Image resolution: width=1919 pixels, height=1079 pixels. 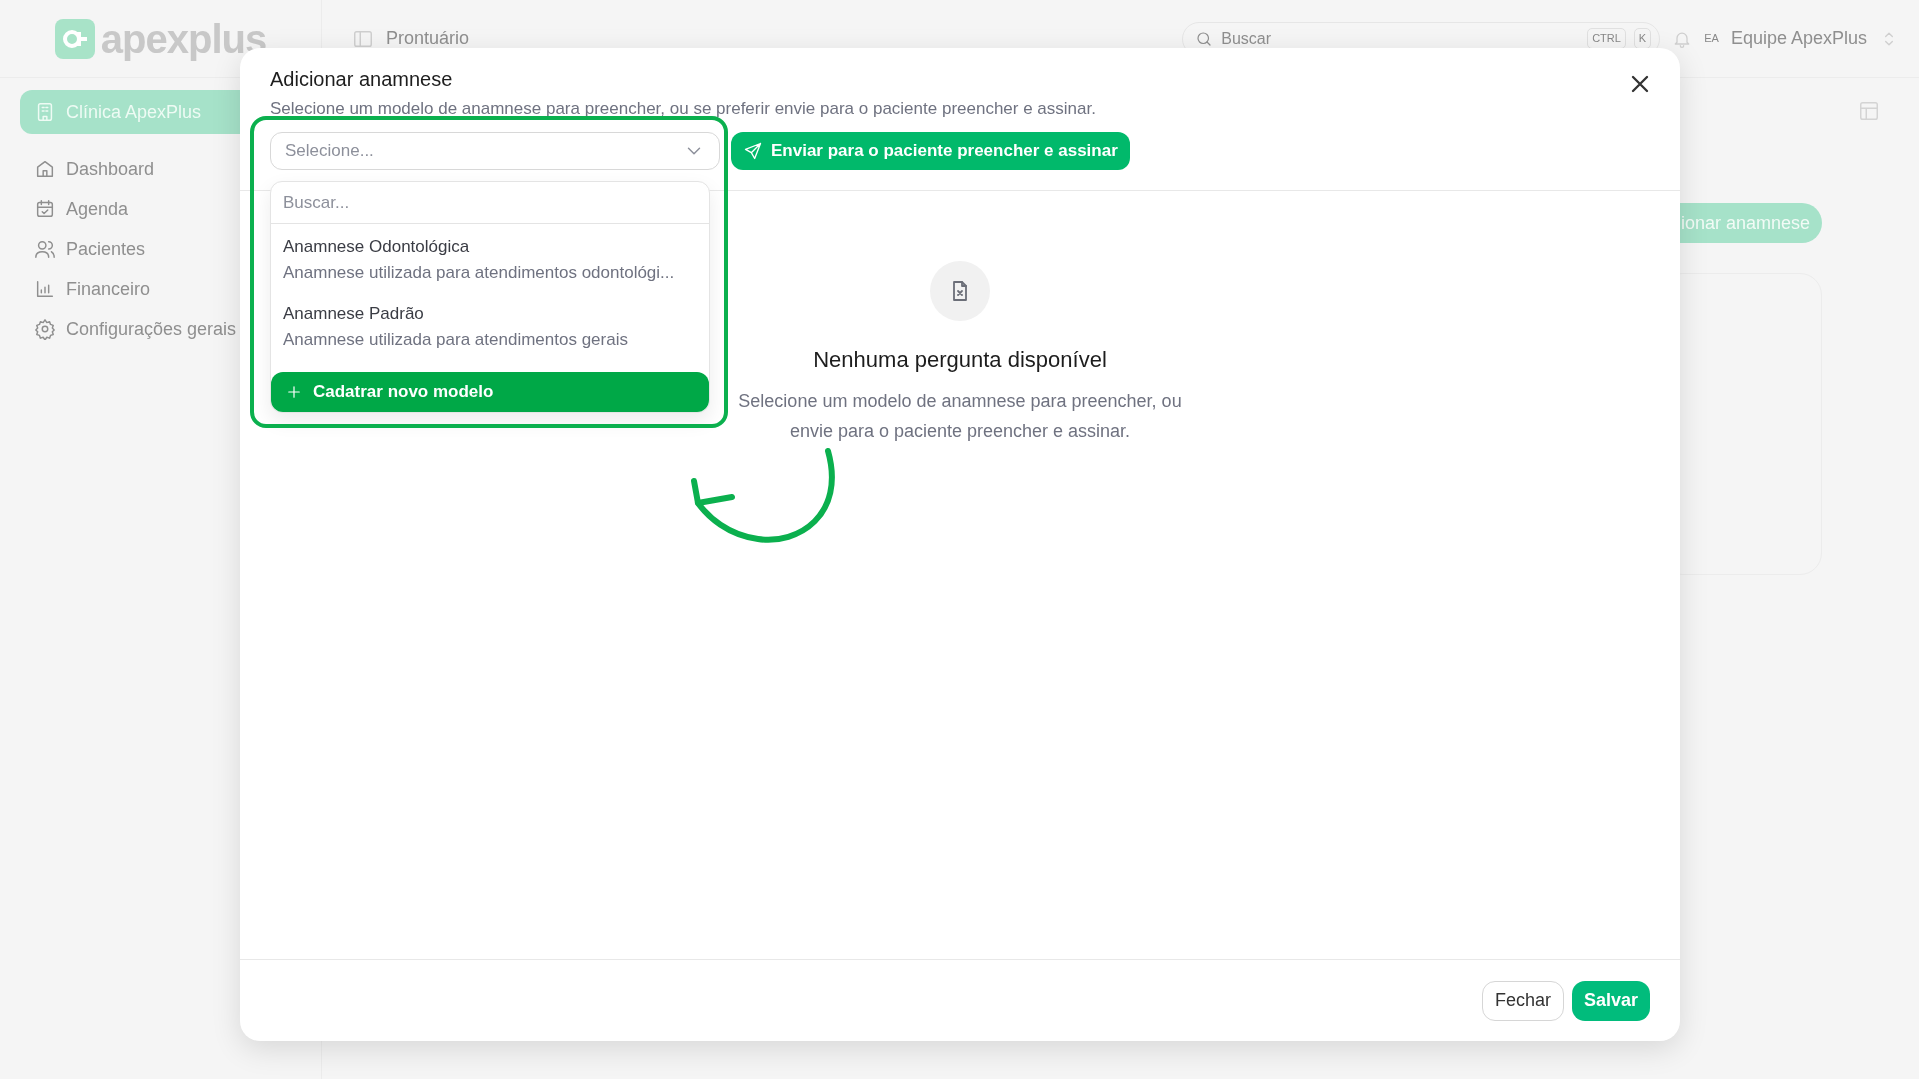 What do you see at coordinates (361, 79) in the screenshot?
I see `modal-title: Adicionar anamnese` at bounding box center [361, 79].